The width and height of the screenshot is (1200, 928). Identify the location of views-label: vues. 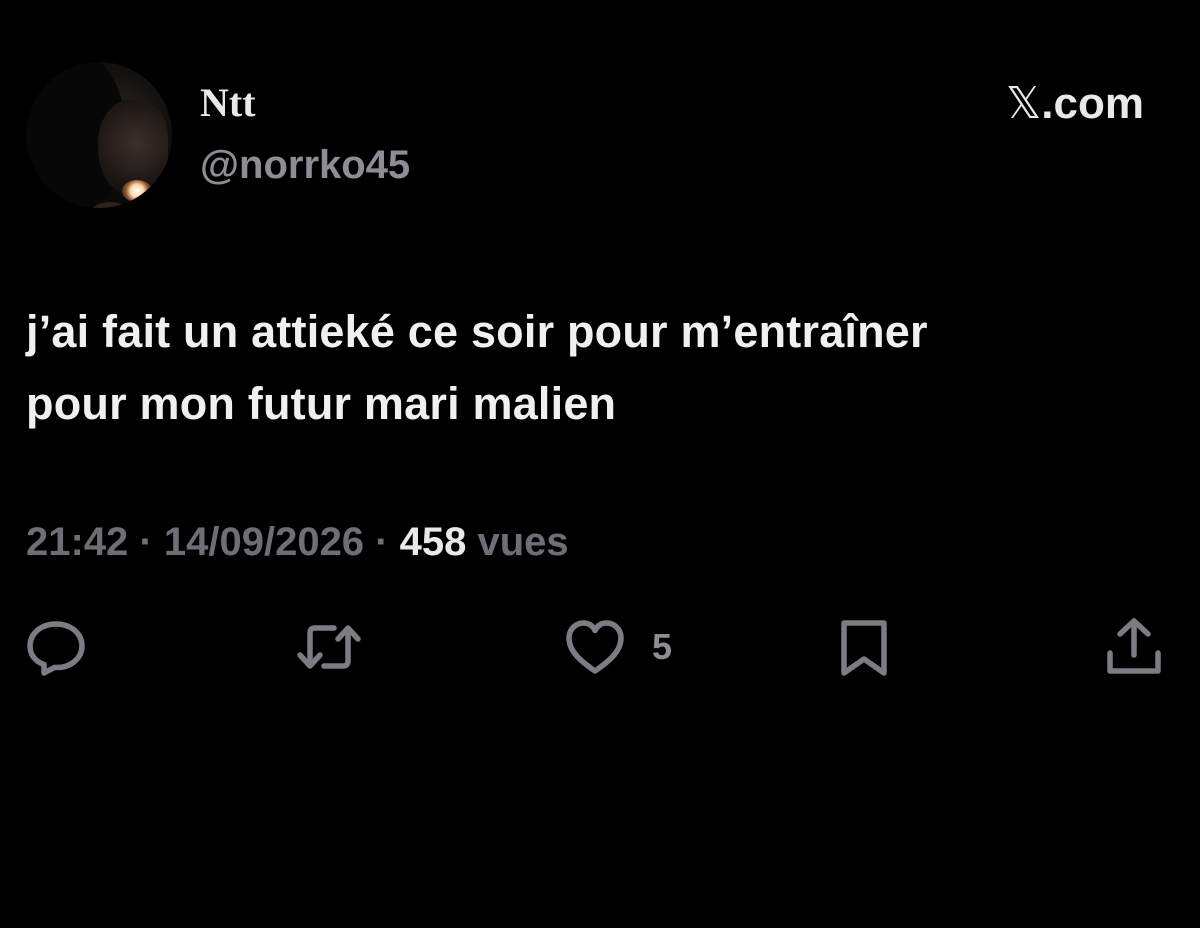
(517, 542).